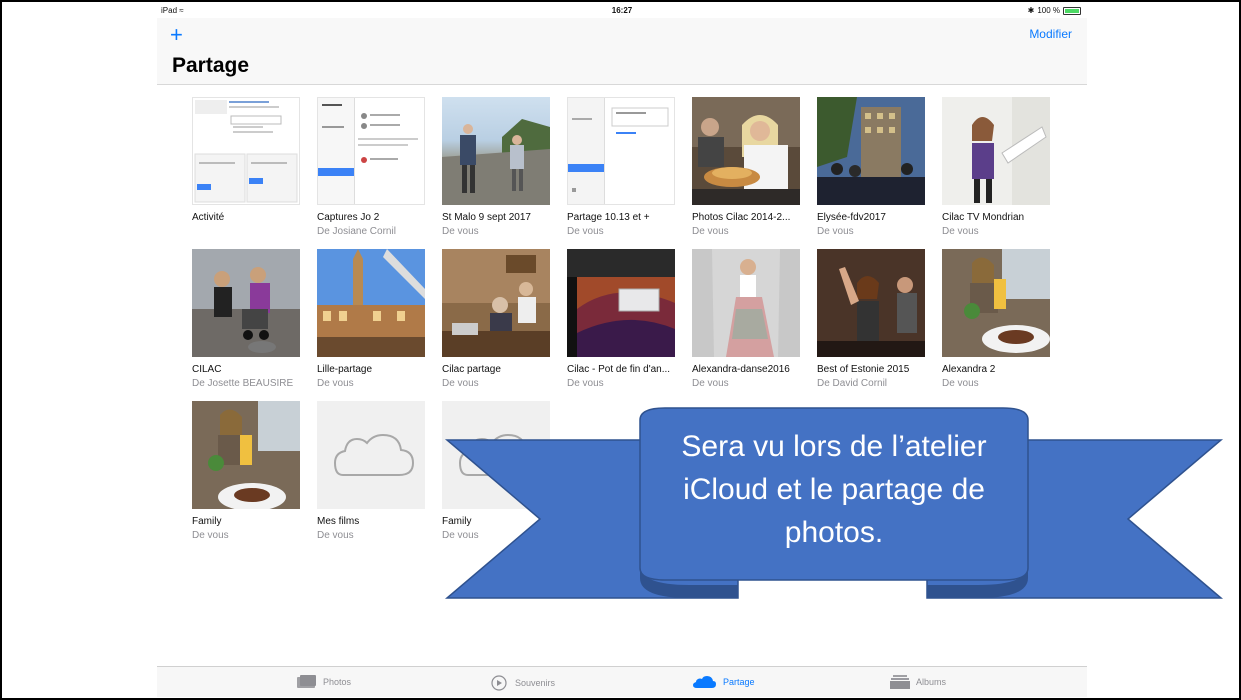 Image resolution: width=1241 pixels, height=700 pixels. I want to click on tab-photos: Photos, so click(324, 682).